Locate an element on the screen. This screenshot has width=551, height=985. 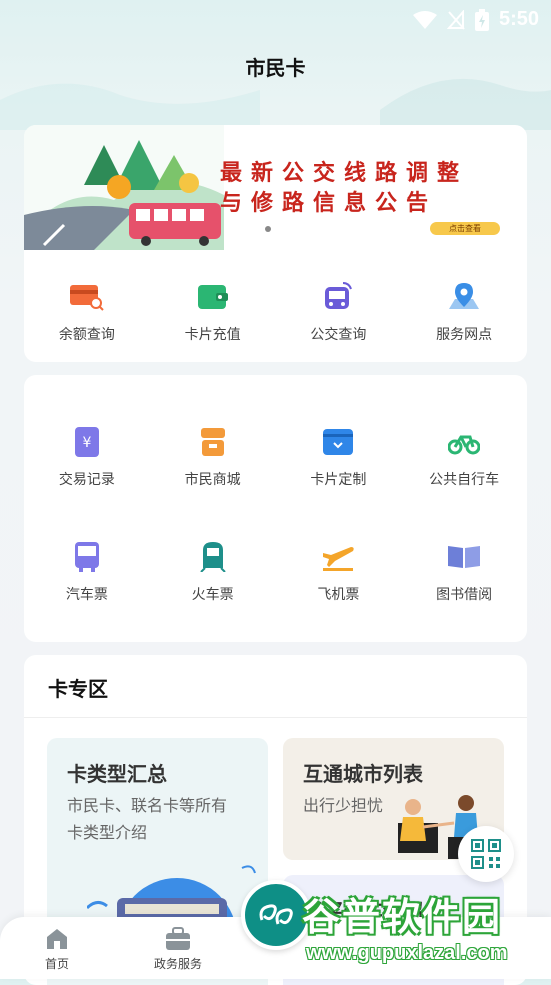
status-indicators: 5:50 is located at coordinates (475, 19).